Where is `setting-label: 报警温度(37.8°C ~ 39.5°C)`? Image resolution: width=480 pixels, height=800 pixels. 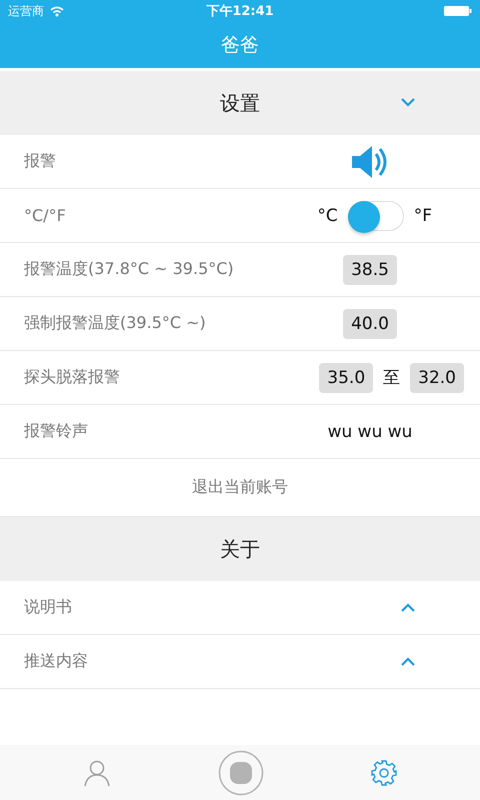
setting-label: 报警温度(37.8°C ~ 39.5°C) is located at coordinates (129, 269).